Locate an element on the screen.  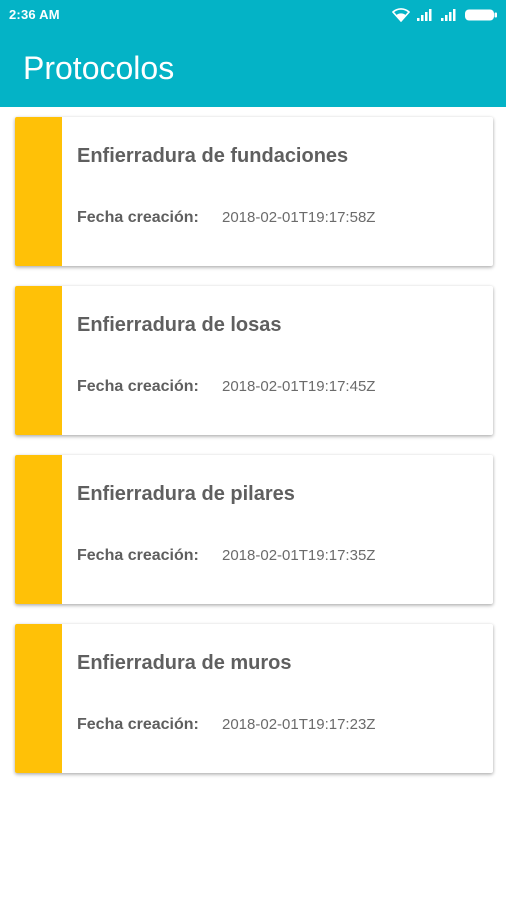
status-time: 2:36 AM is located at coordinates (34, 14).